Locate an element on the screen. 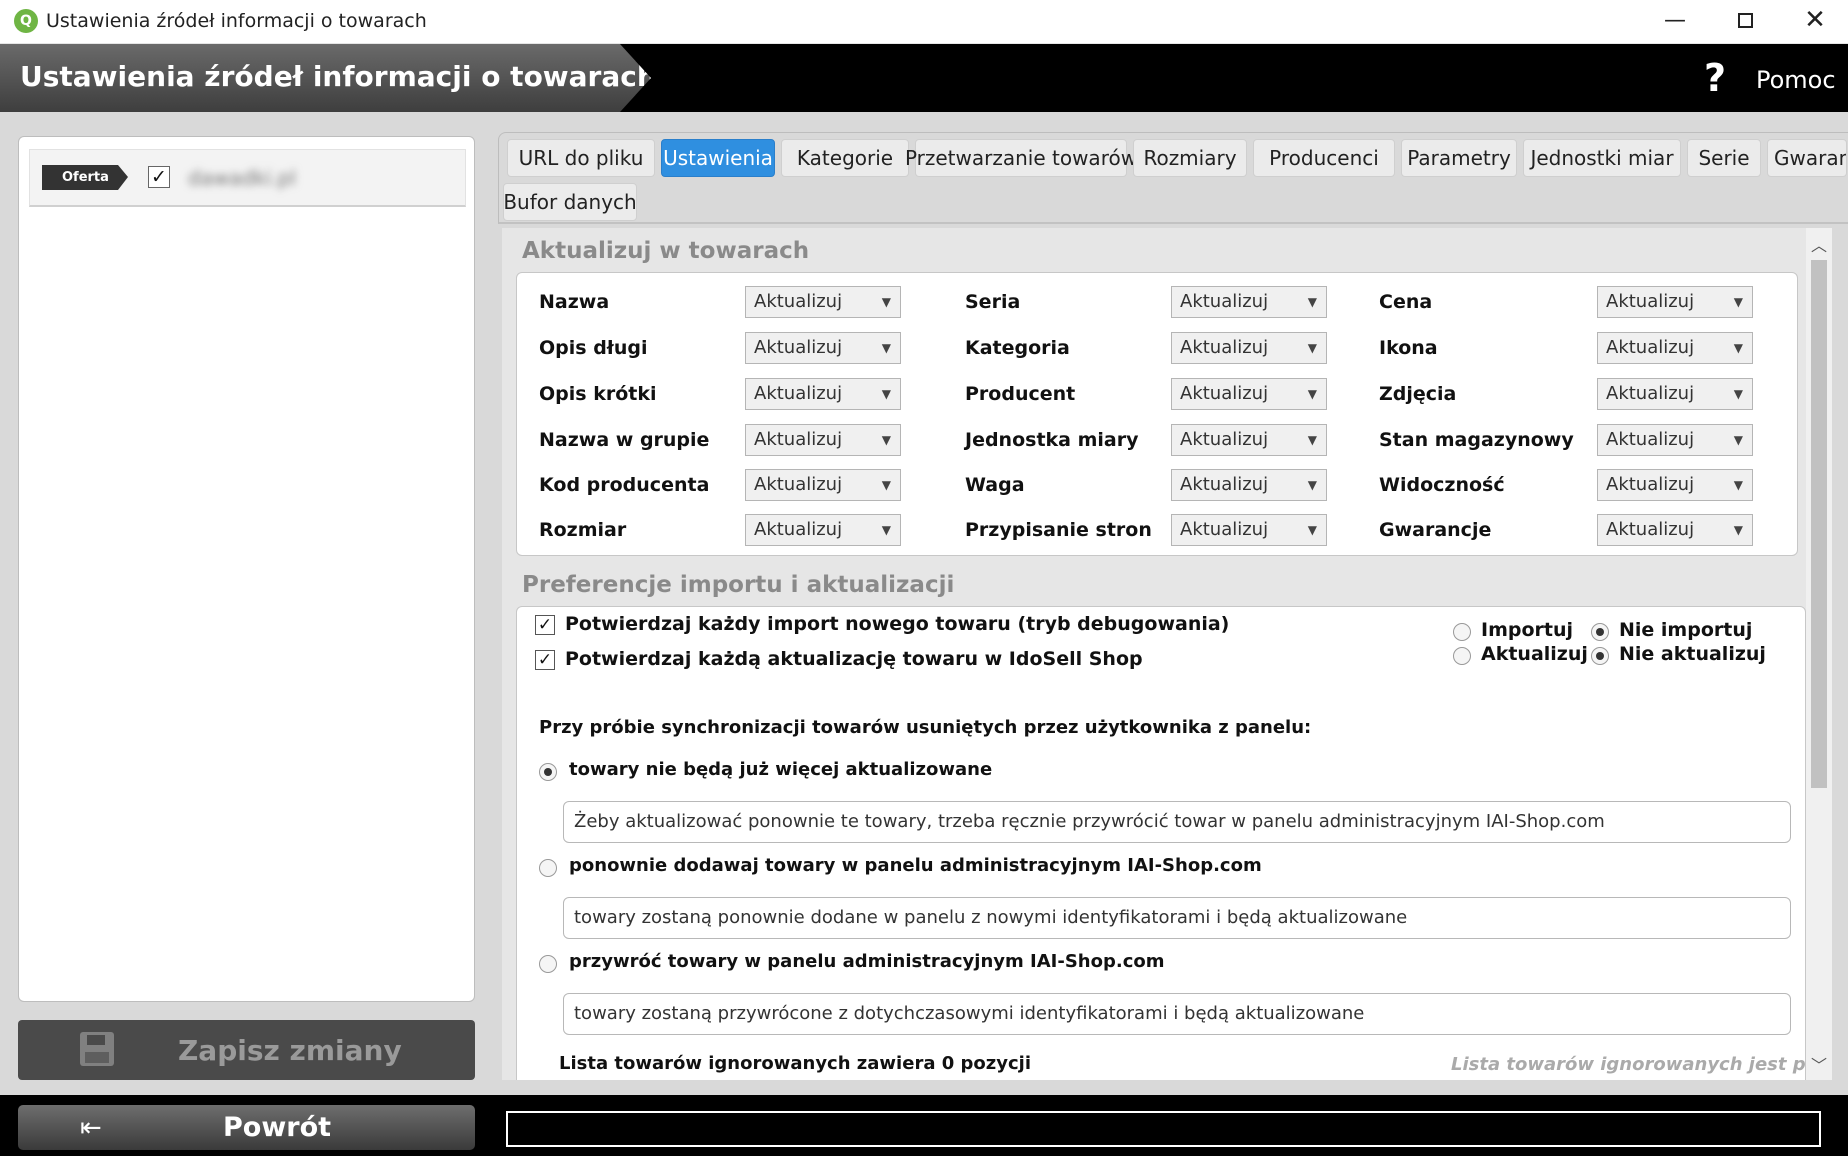  tab-jednostki-miar: Jednostki miar is located at coordinates (1602, 158).